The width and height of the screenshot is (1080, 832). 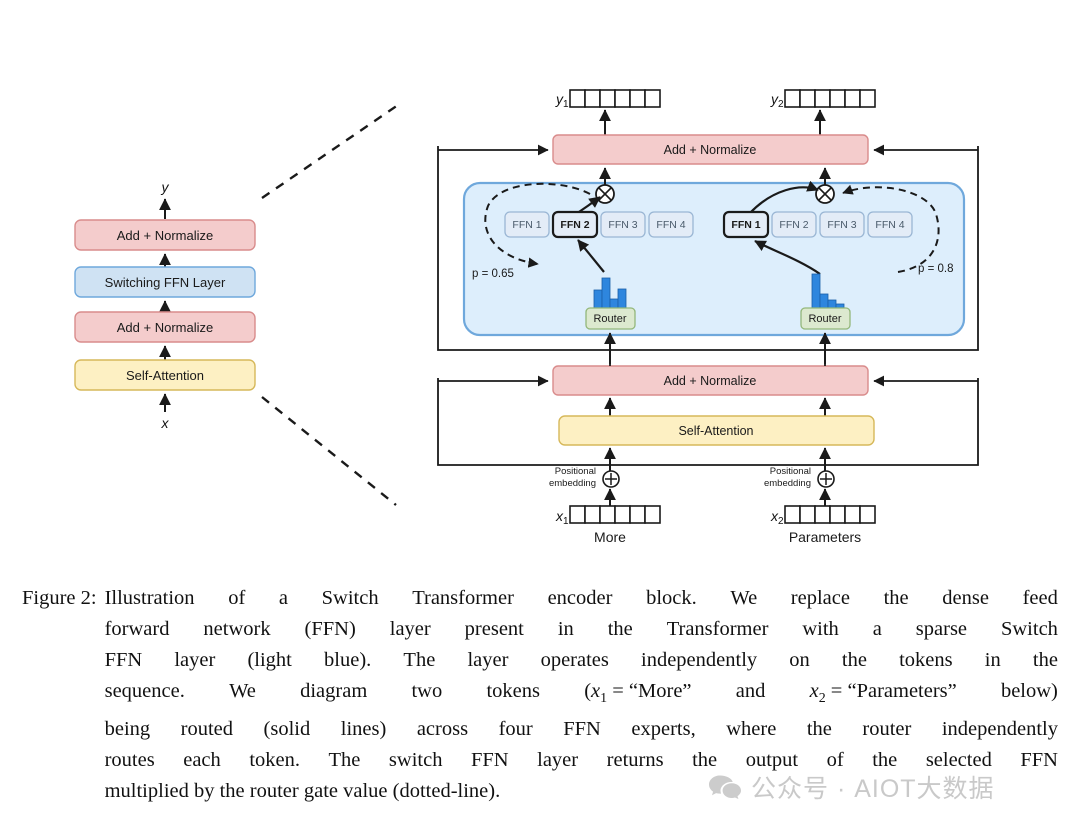 I want to click on left-block-add-normalize-bottom-label: Add + Normalize, so click(x=165, y=327).